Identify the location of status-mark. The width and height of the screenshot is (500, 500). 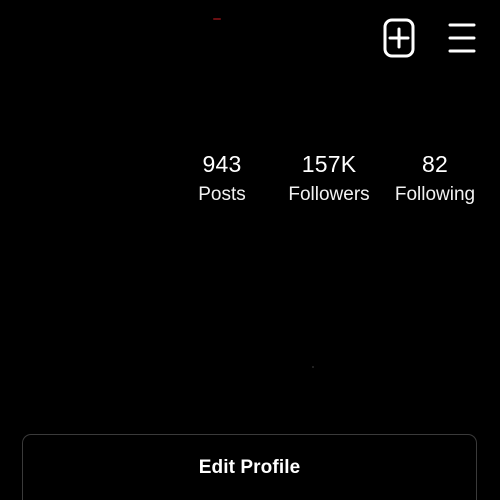
(217, 19).